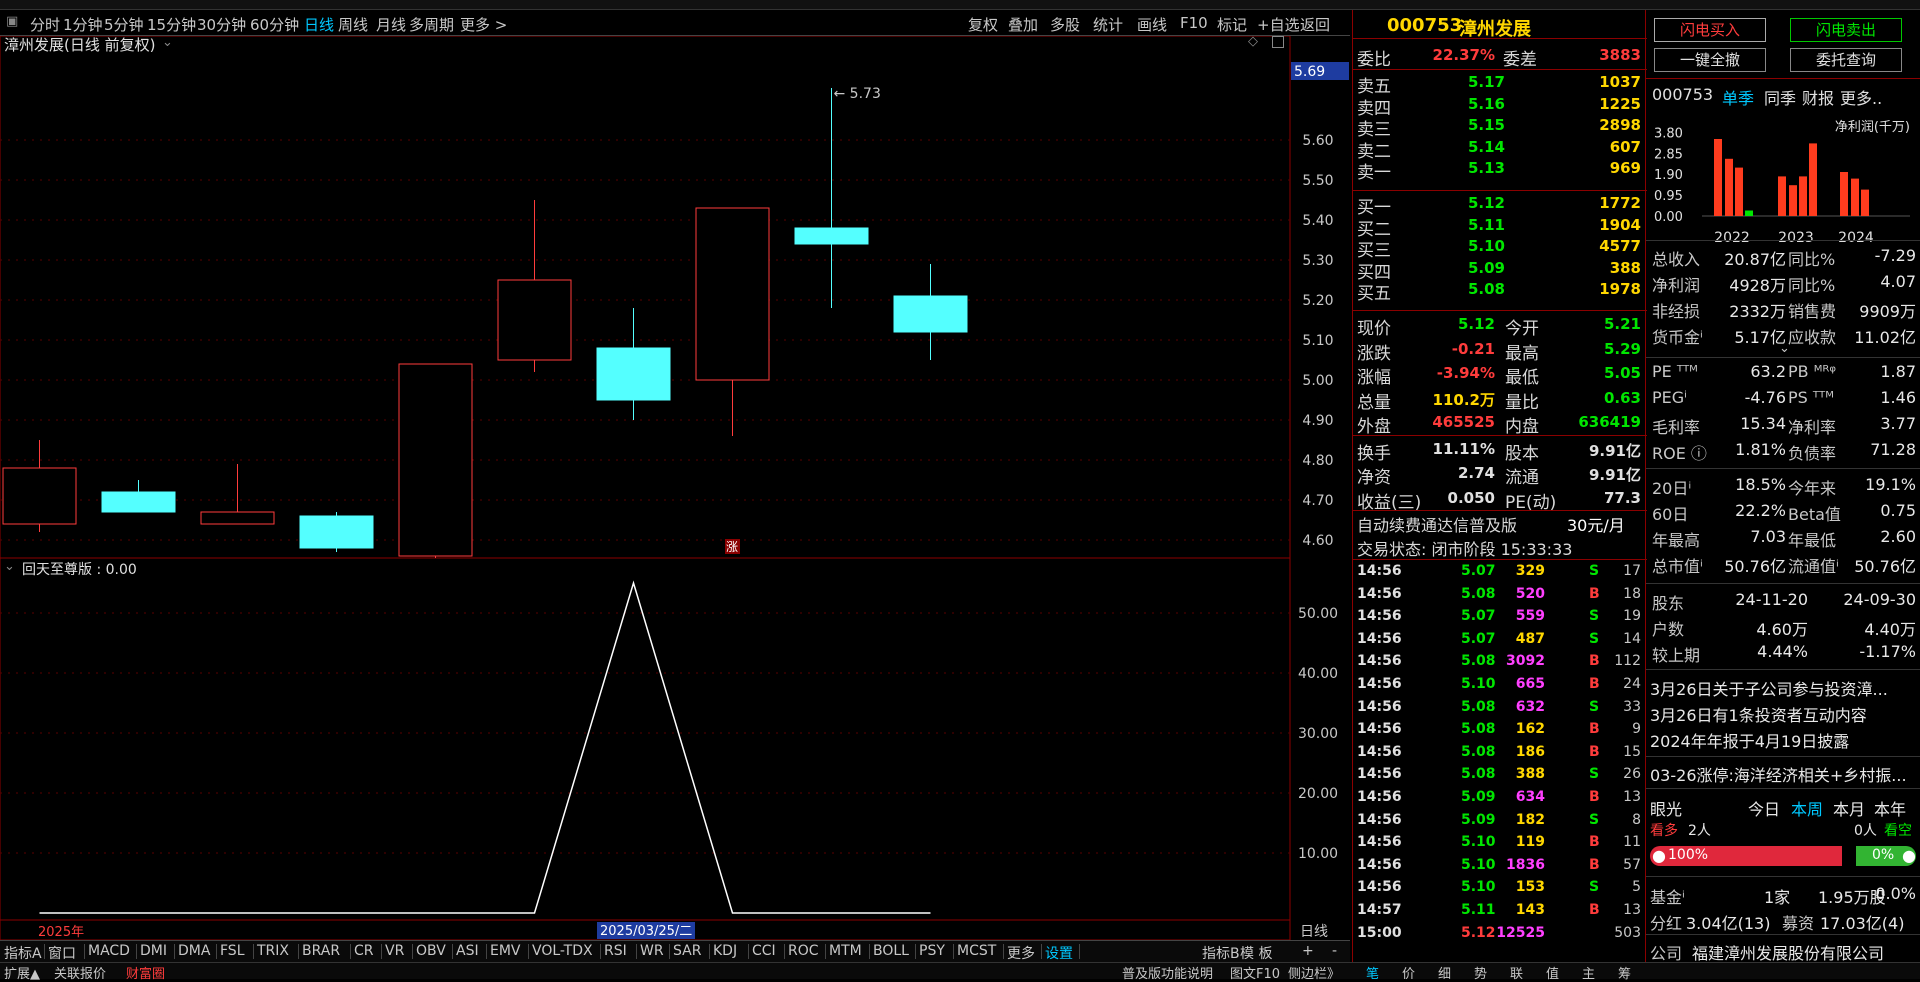  Describe the element at coordinates (394, 951) in the screenshot. I see `indicator-tab-9: VR` at that location.